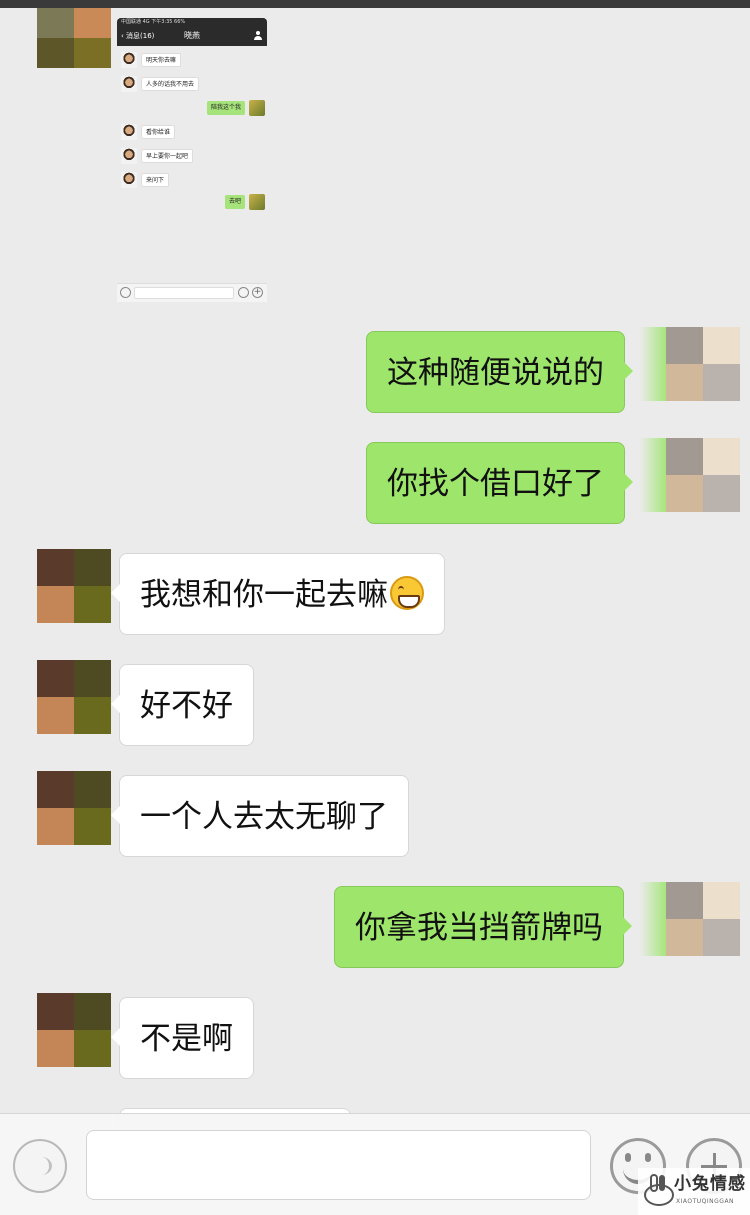  I want to click on thumbnail-plus-icon: +, so click(257, 292).